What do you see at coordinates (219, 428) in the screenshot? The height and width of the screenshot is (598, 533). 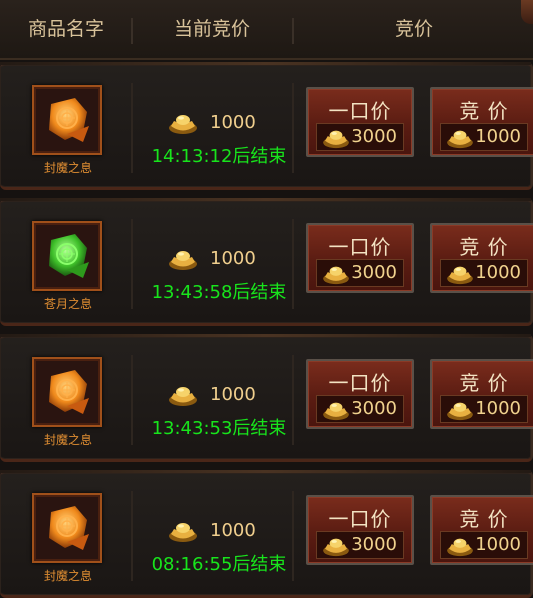 I see `countdown-timer: 13:43:53后结束` at bounding box center [219, 428].